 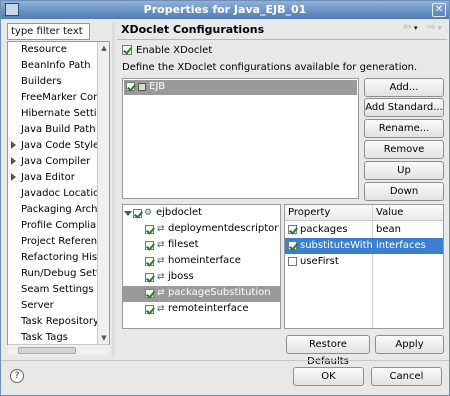 I want to click on enable-xdoclet-checkbox: Enable XDoclet, so click(x=167, y=50).